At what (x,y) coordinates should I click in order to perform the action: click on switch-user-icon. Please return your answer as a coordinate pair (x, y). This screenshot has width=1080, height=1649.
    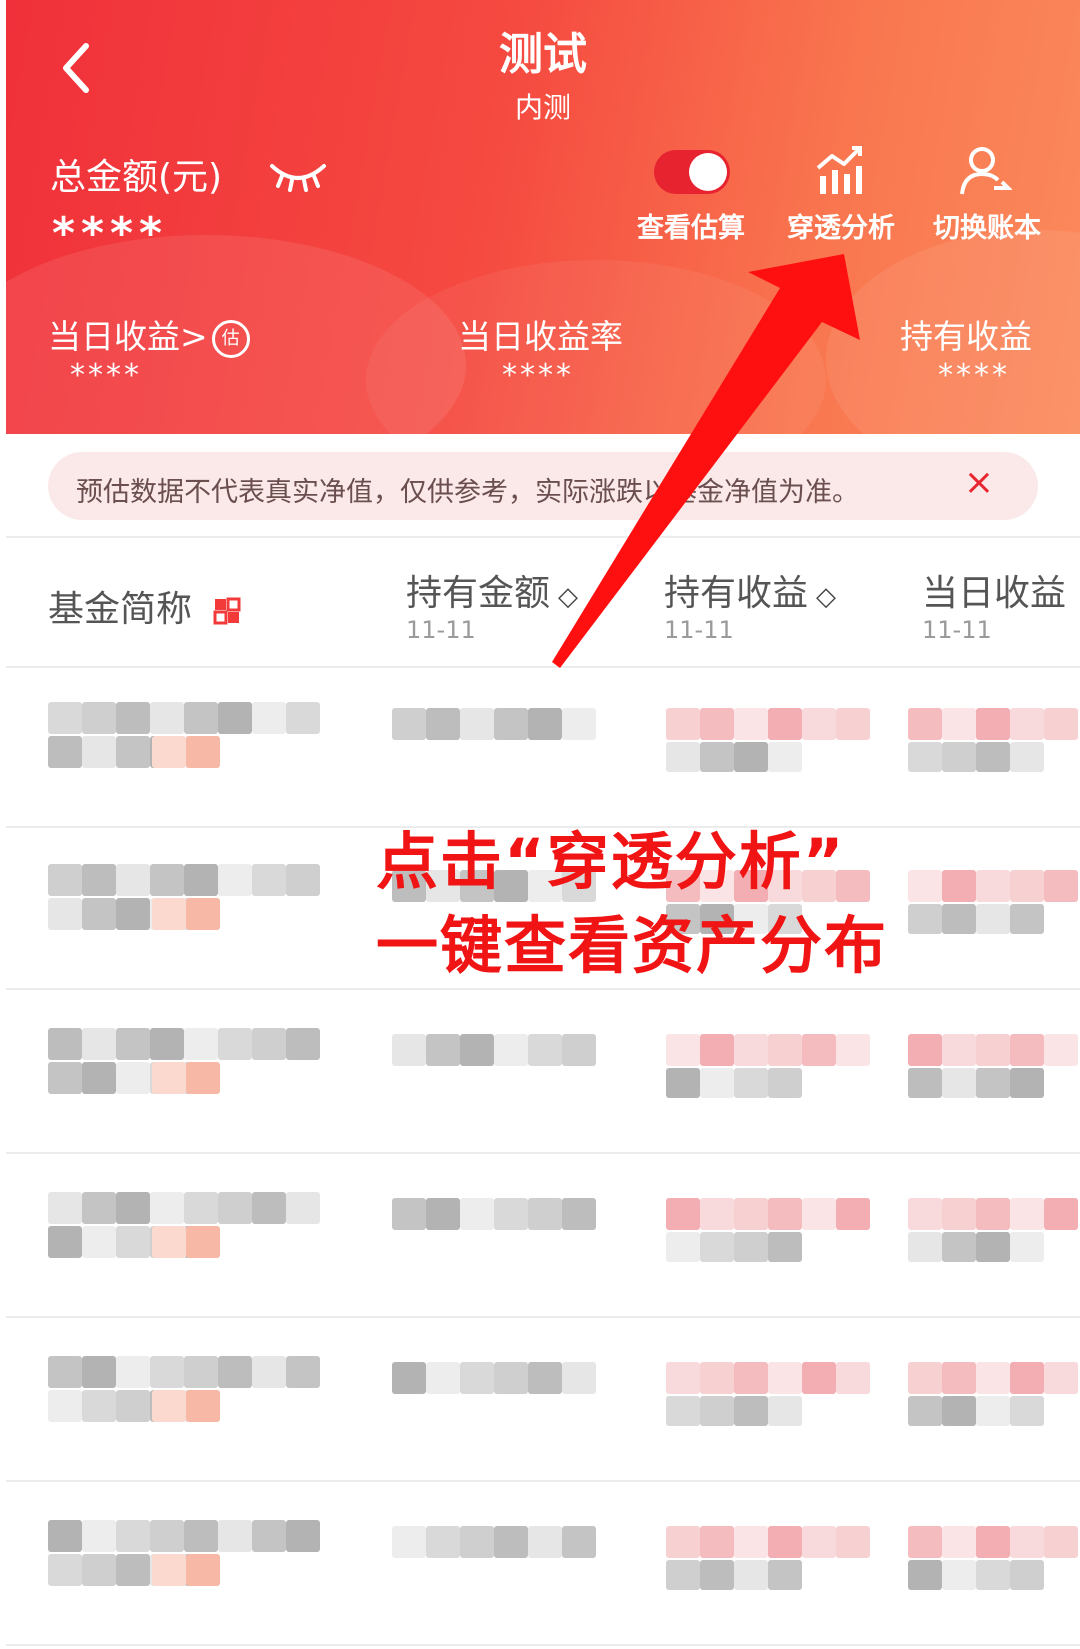
    Looking at the image, I should click on (985, 171).